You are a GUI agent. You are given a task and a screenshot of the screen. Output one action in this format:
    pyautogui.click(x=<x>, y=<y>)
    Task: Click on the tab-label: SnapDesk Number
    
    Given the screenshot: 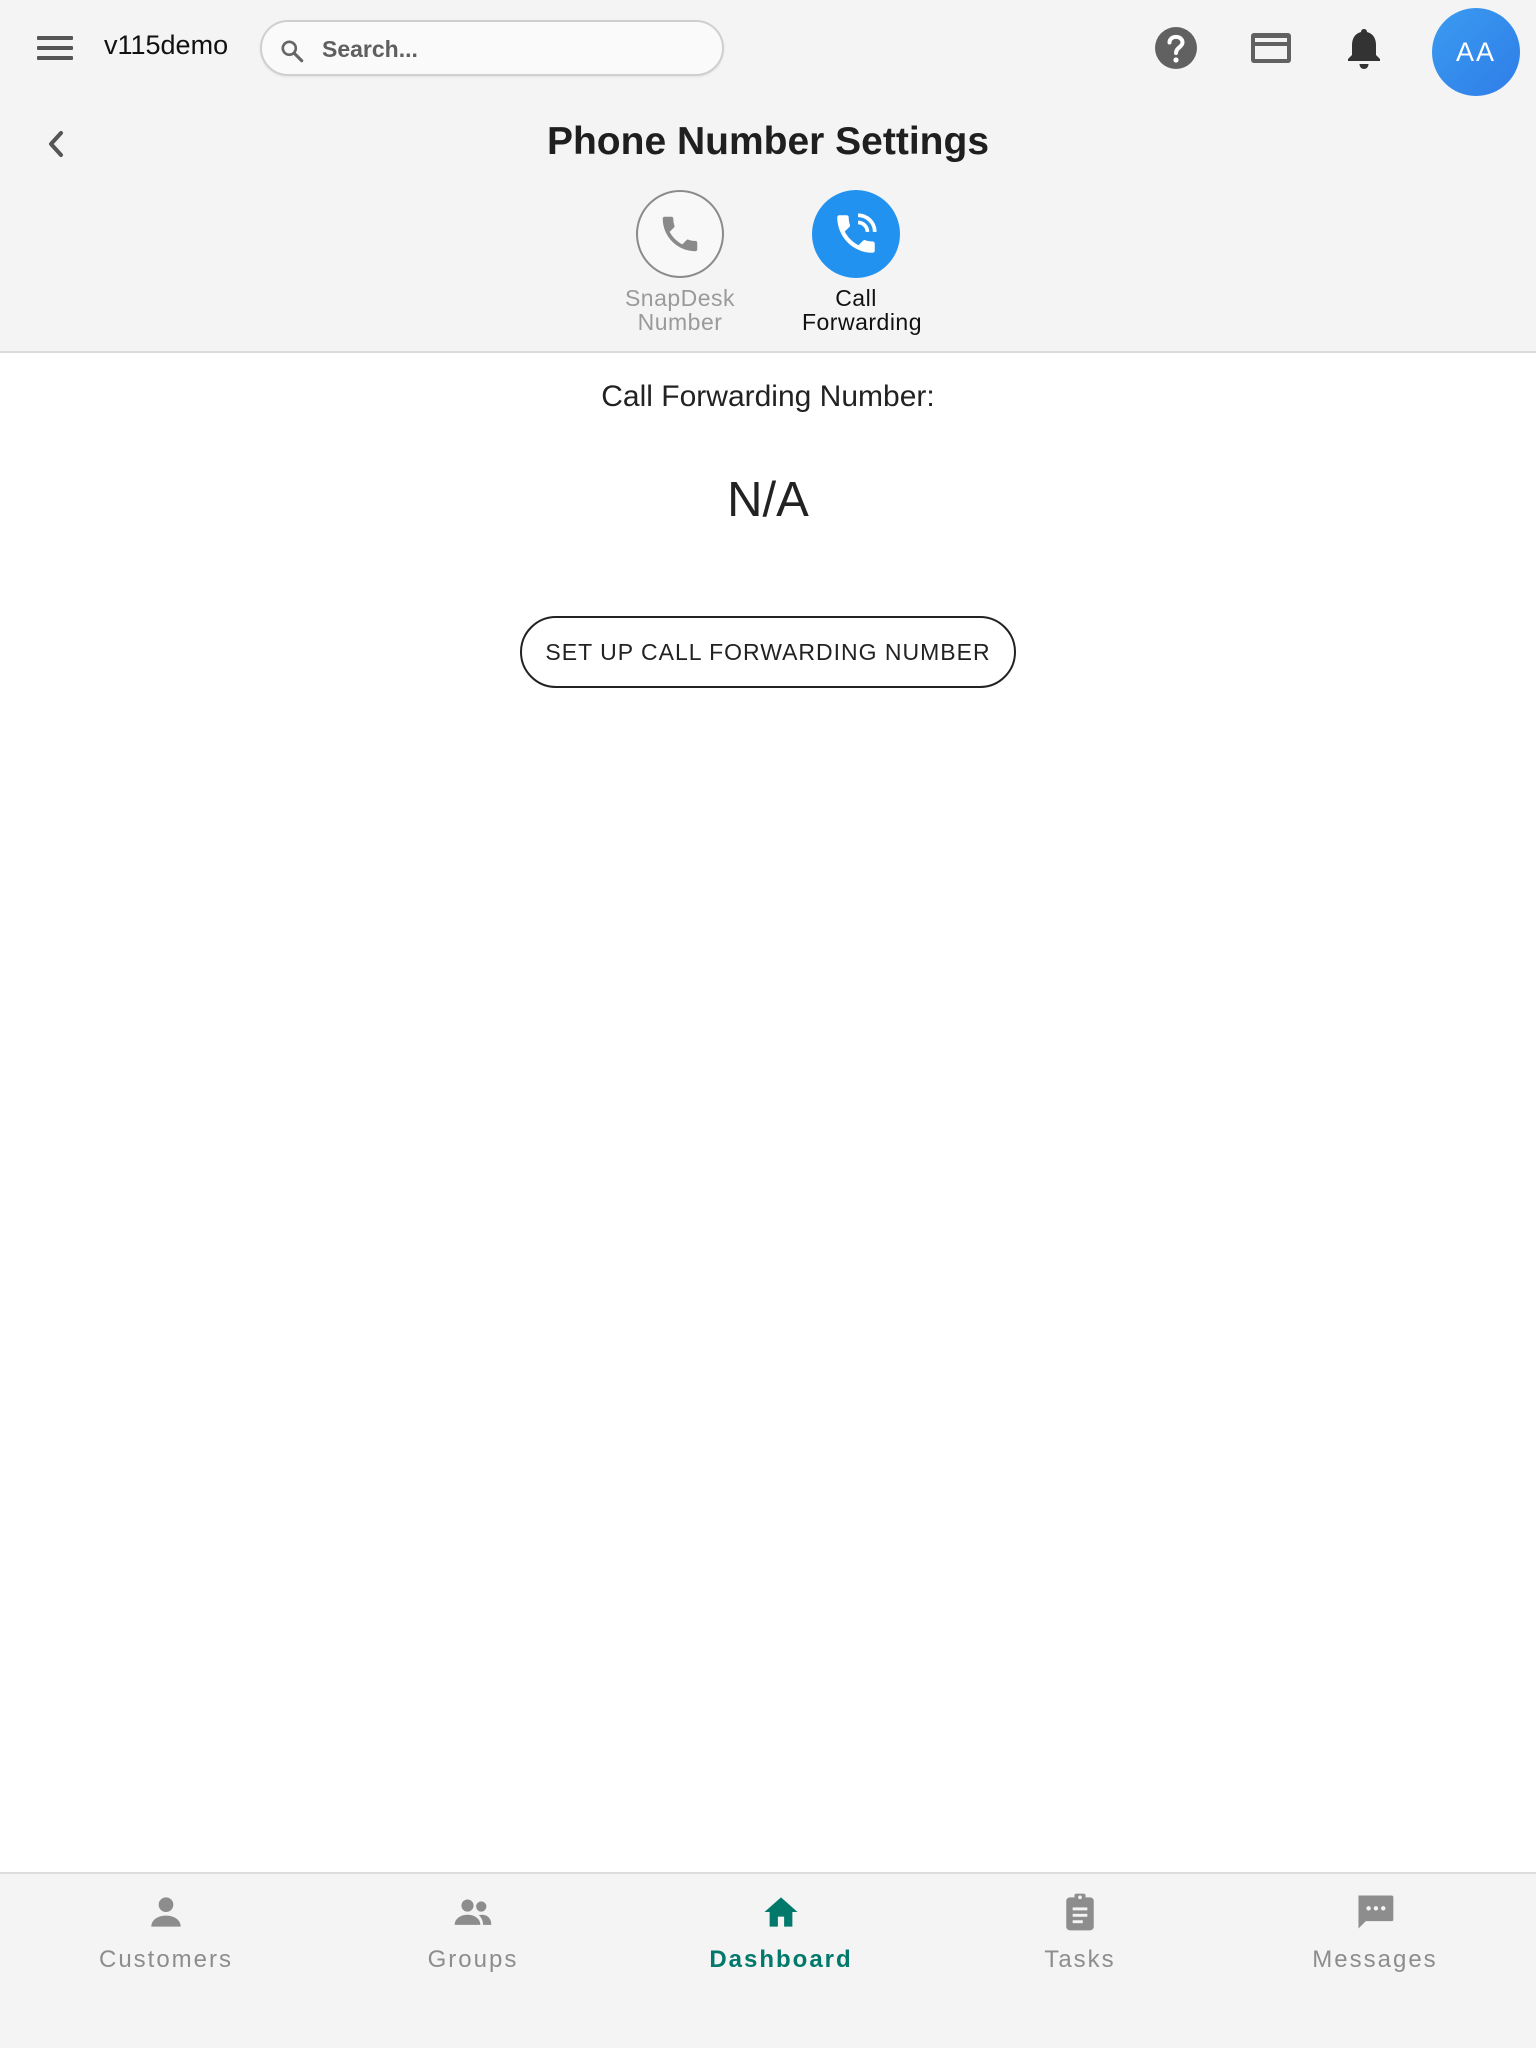 What is the action you would take?
    pyautogui.click(x=680, y=310)
    